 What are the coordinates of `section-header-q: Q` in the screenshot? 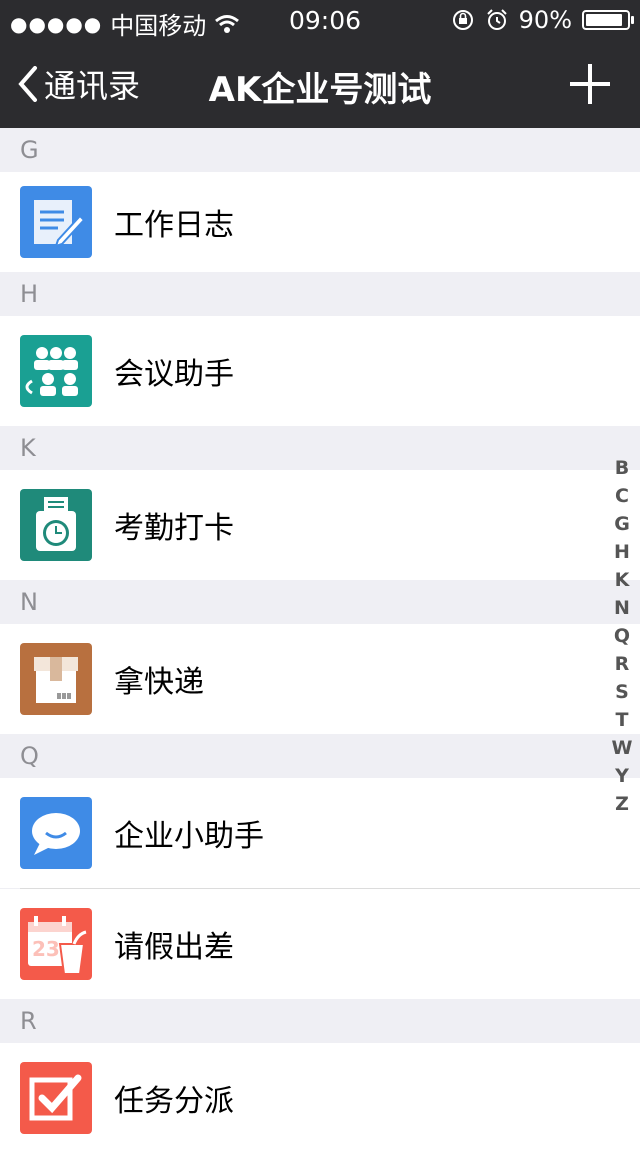 It's located at (320, 756).